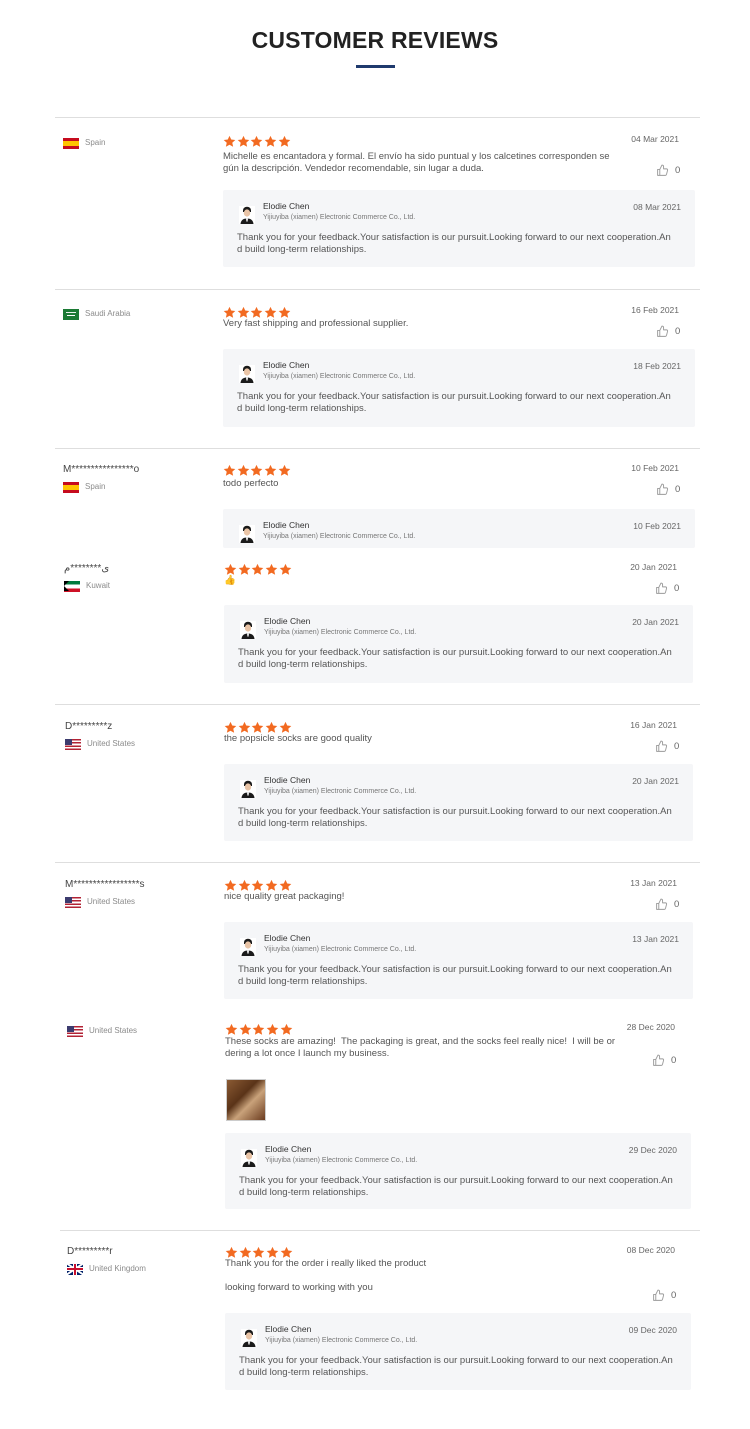 This screenshot has height=1429, width=750. What do you see at coordinates (230, 580) in the screenshot?
I see `review-text: 👍` at bounding box center [230, 580].